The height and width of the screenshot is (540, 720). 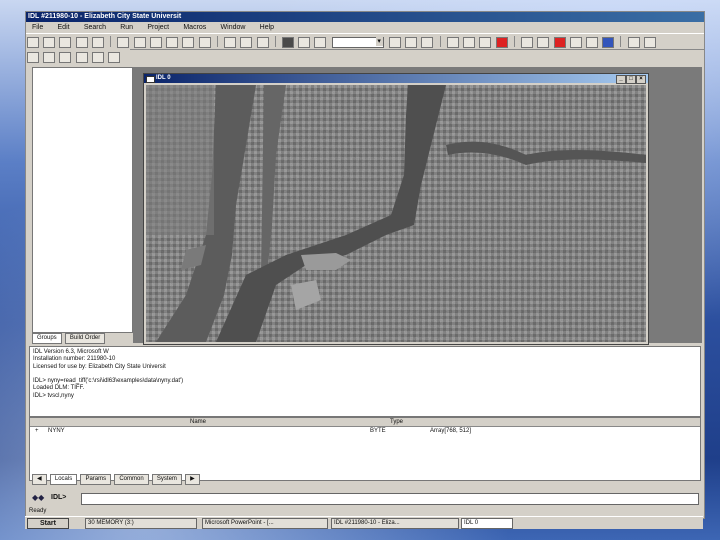 What do you see at coordinates (365, 449) in the screenshot?
I see `variable-watch: Name Type + NYNY BYTE Array[768, 512]` at bounding box center [365, 449].